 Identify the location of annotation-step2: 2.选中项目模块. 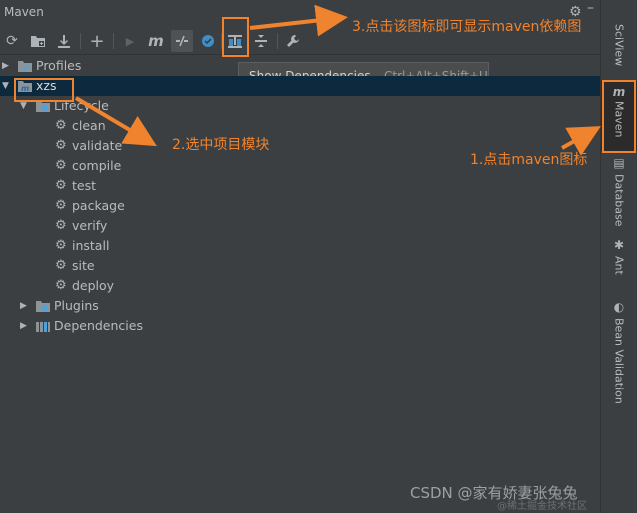
(221, 145).